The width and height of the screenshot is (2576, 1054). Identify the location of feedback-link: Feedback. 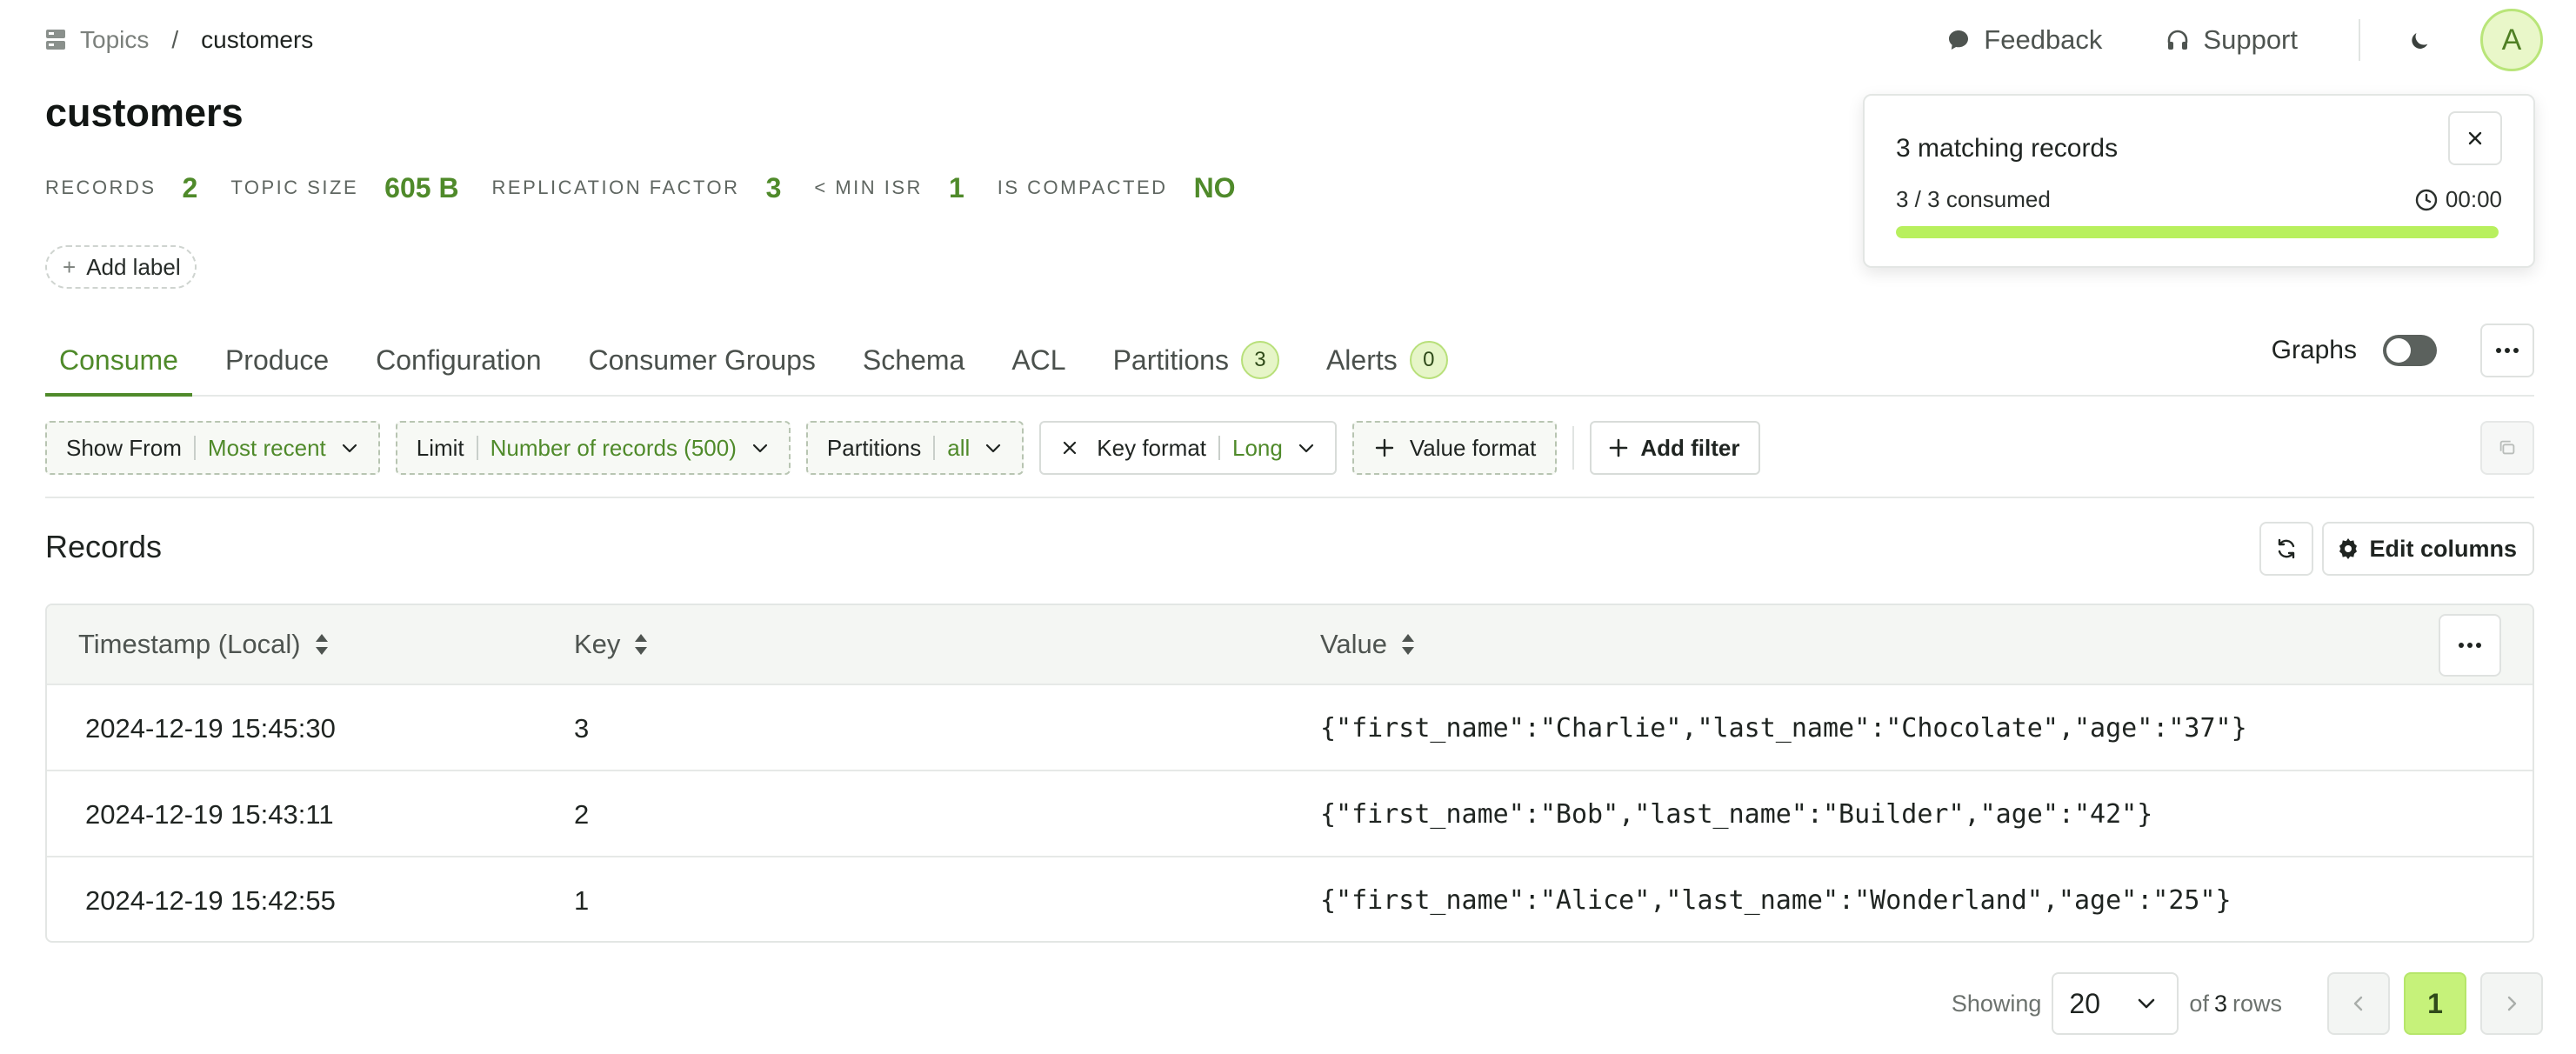
(2023, 40).